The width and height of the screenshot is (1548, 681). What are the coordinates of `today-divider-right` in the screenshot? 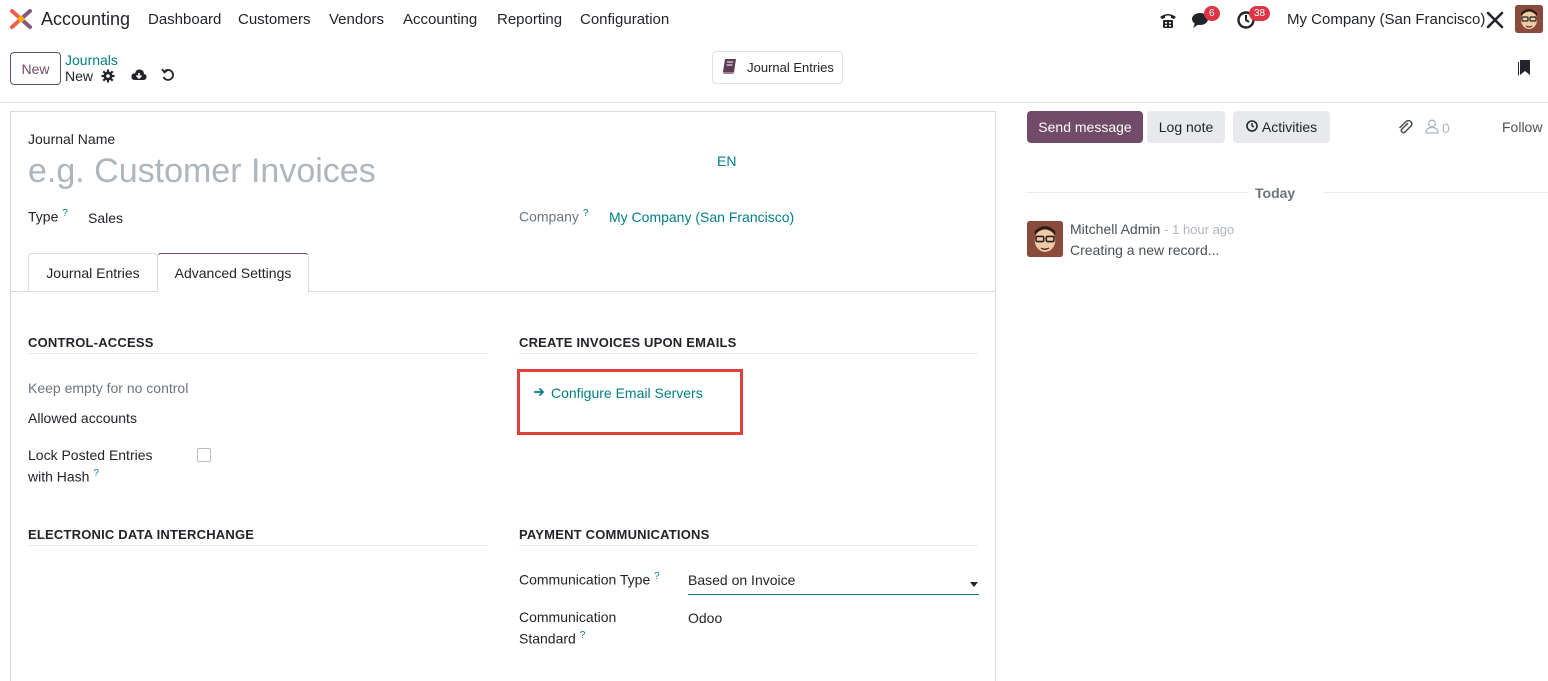 It's located at (1436, 192).